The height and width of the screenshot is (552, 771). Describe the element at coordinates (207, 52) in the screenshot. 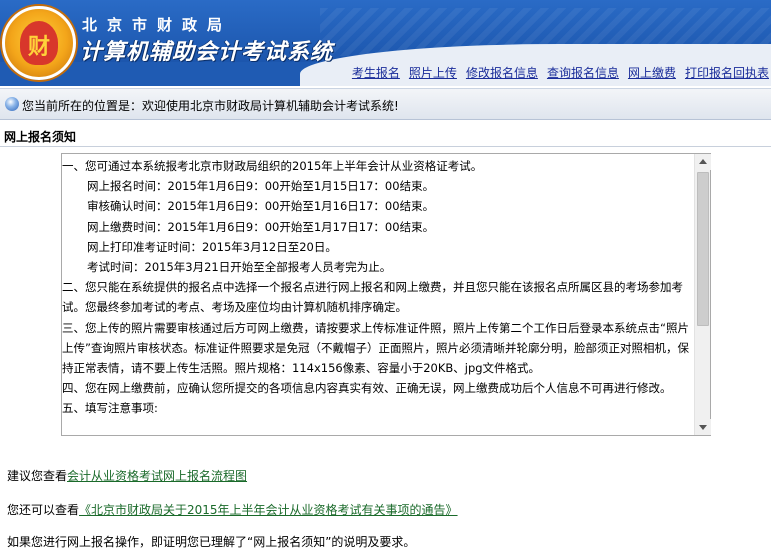

I see `system-name: 计算机辅助会计考试系统` at that location.